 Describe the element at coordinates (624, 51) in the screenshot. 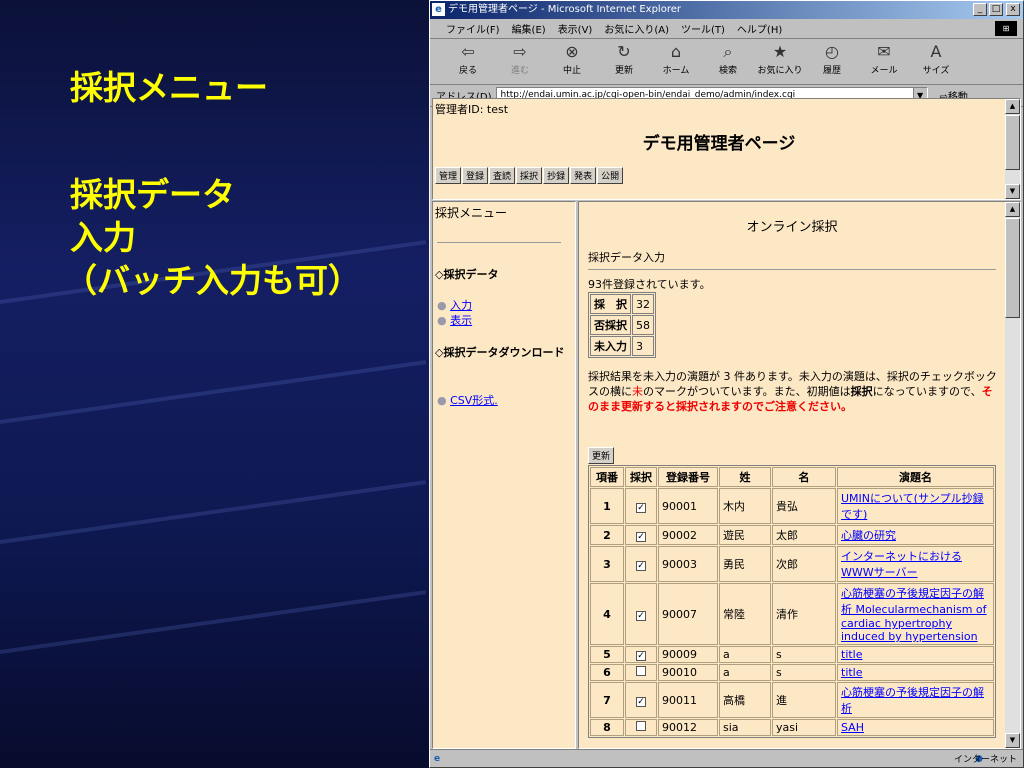

I see `refresh-icon: ↻` at that location.